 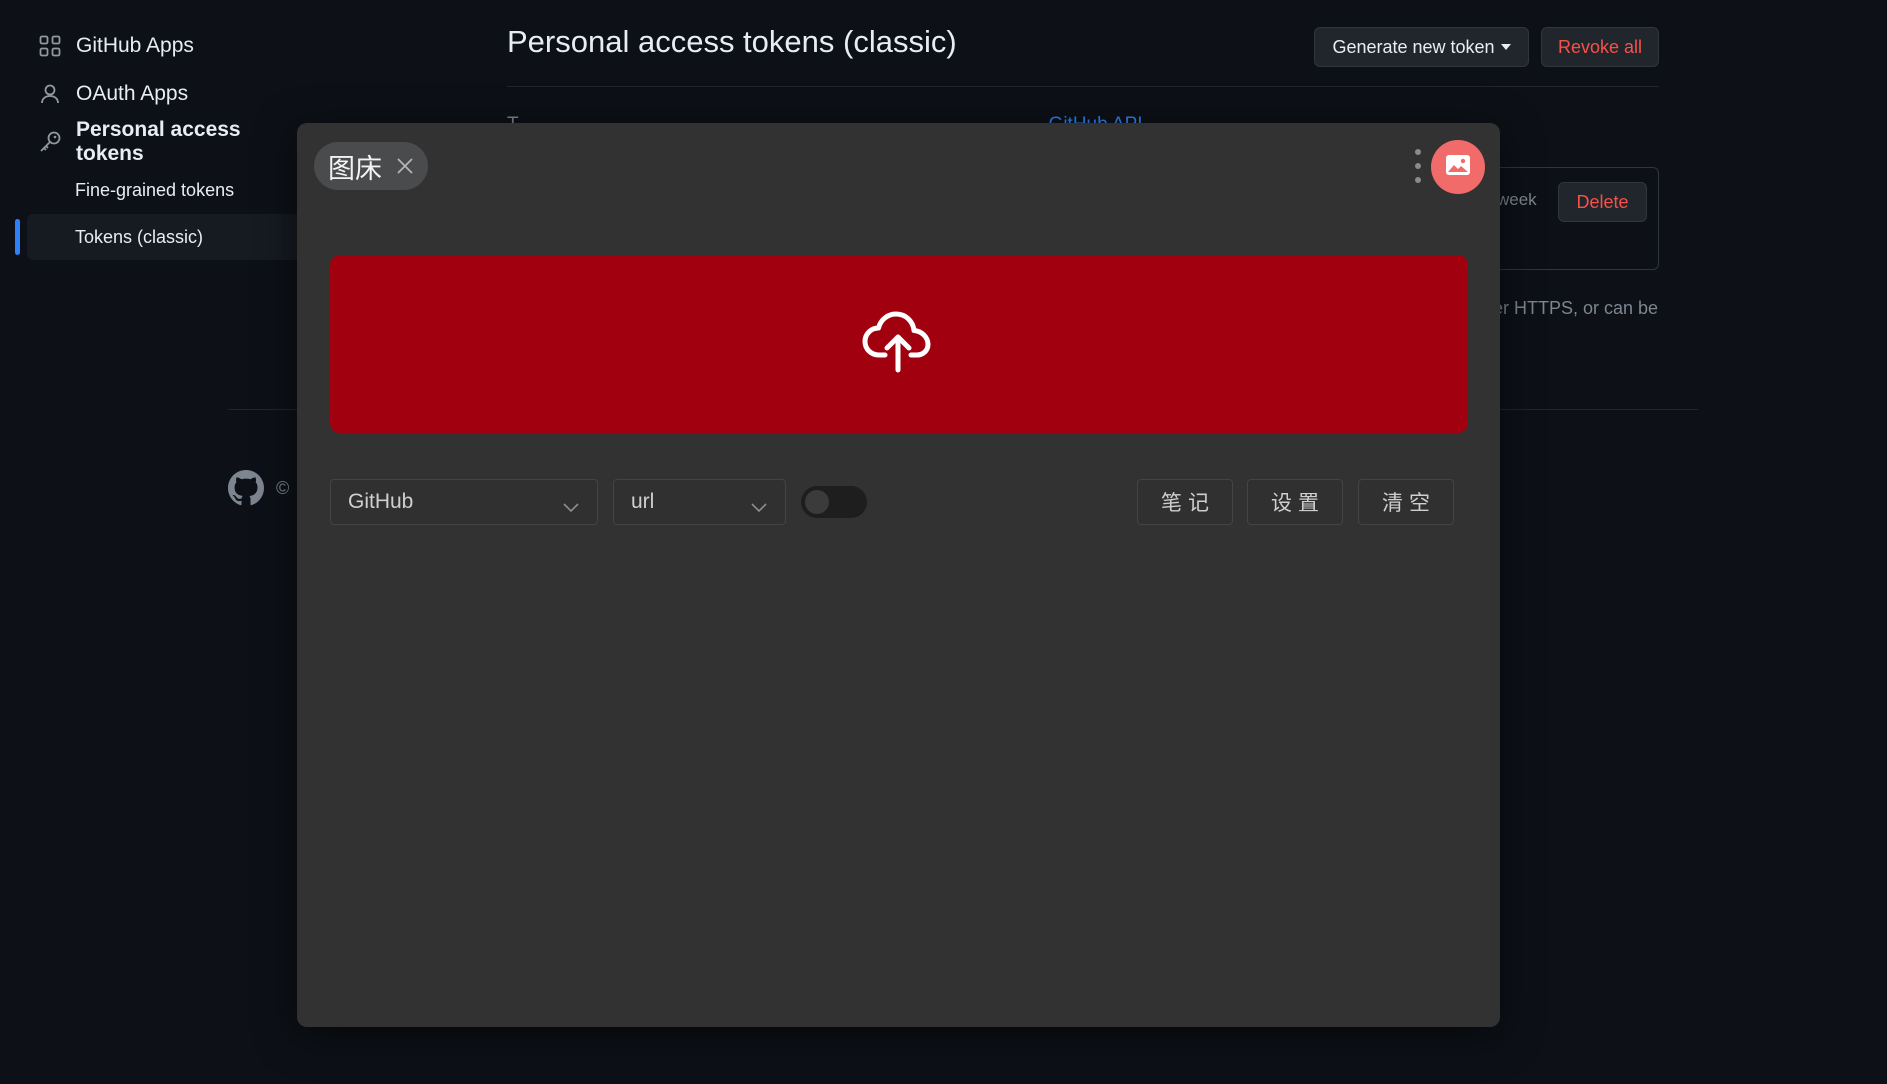 What do you see at coordinates (355, 168) in the screenshot?
I see `tab-label: 图床` at bounding box center [355, 168].